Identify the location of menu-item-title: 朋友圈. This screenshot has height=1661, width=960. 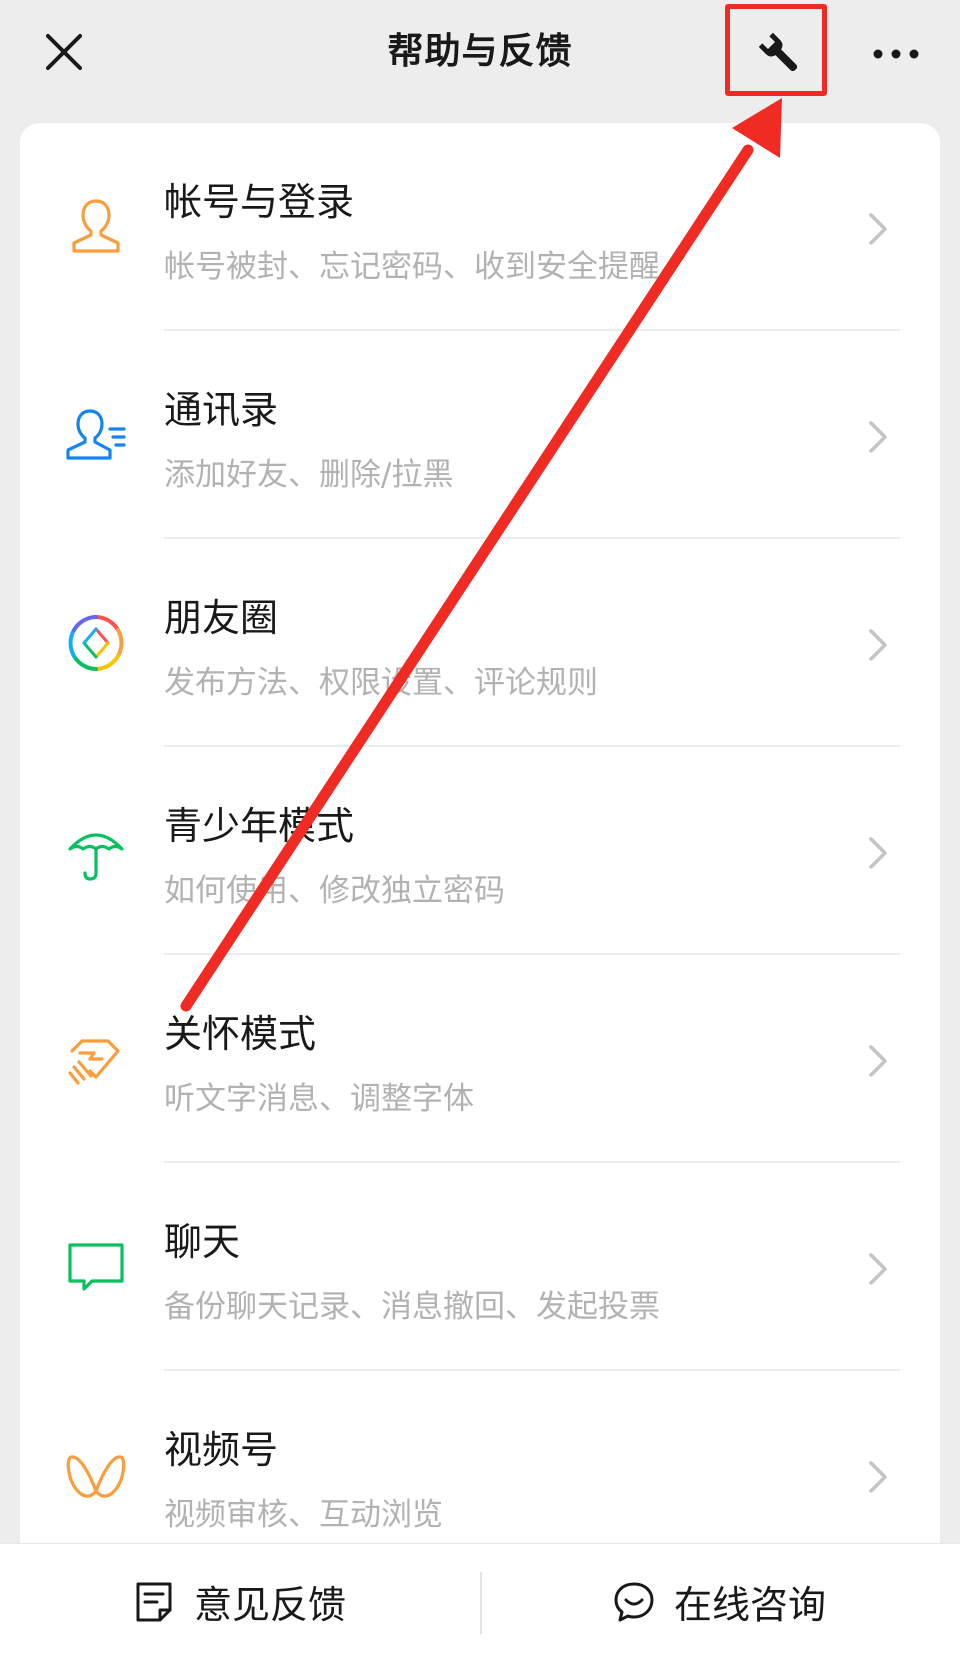
(221, 618).